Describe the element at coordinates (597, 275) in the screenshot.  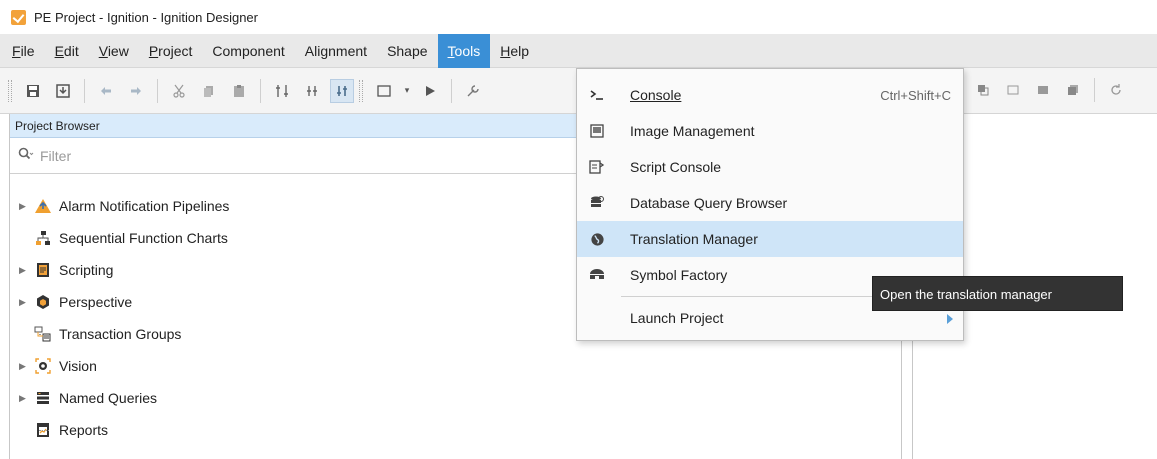
I see `symbol-factory-icon` at that location.